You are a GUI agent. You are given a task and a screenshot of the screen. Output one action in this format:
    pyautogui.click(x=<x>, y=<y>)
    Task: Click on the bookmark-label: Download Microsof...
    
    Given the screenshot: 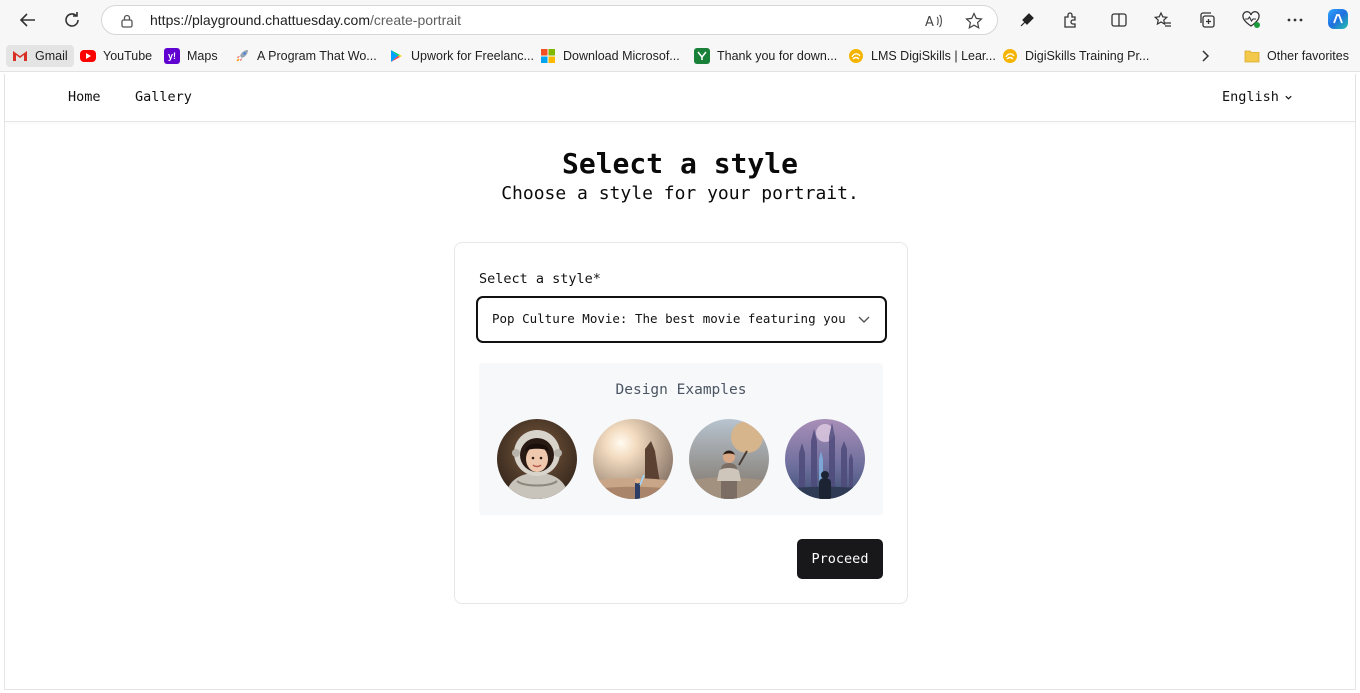 What is the action you would take?
    pyautogui.click(x=621, y=56)
    